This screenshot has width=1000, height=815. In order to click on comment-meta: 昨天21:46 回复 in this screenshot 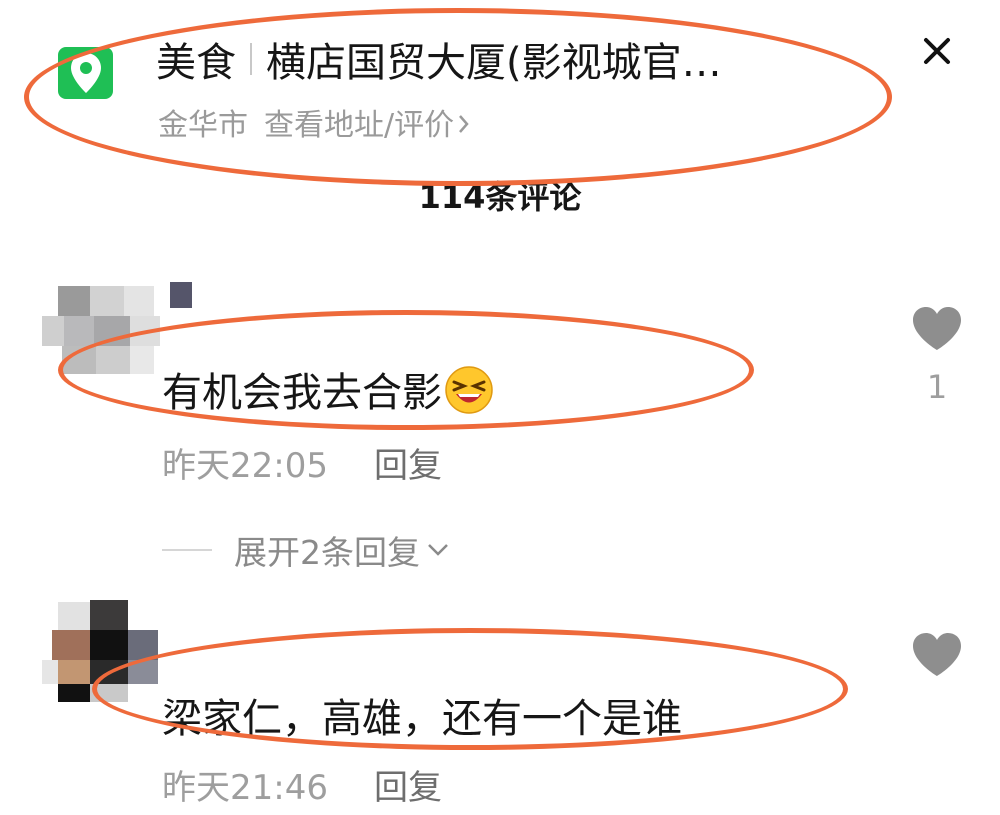, I will do `click(302, 784)`.